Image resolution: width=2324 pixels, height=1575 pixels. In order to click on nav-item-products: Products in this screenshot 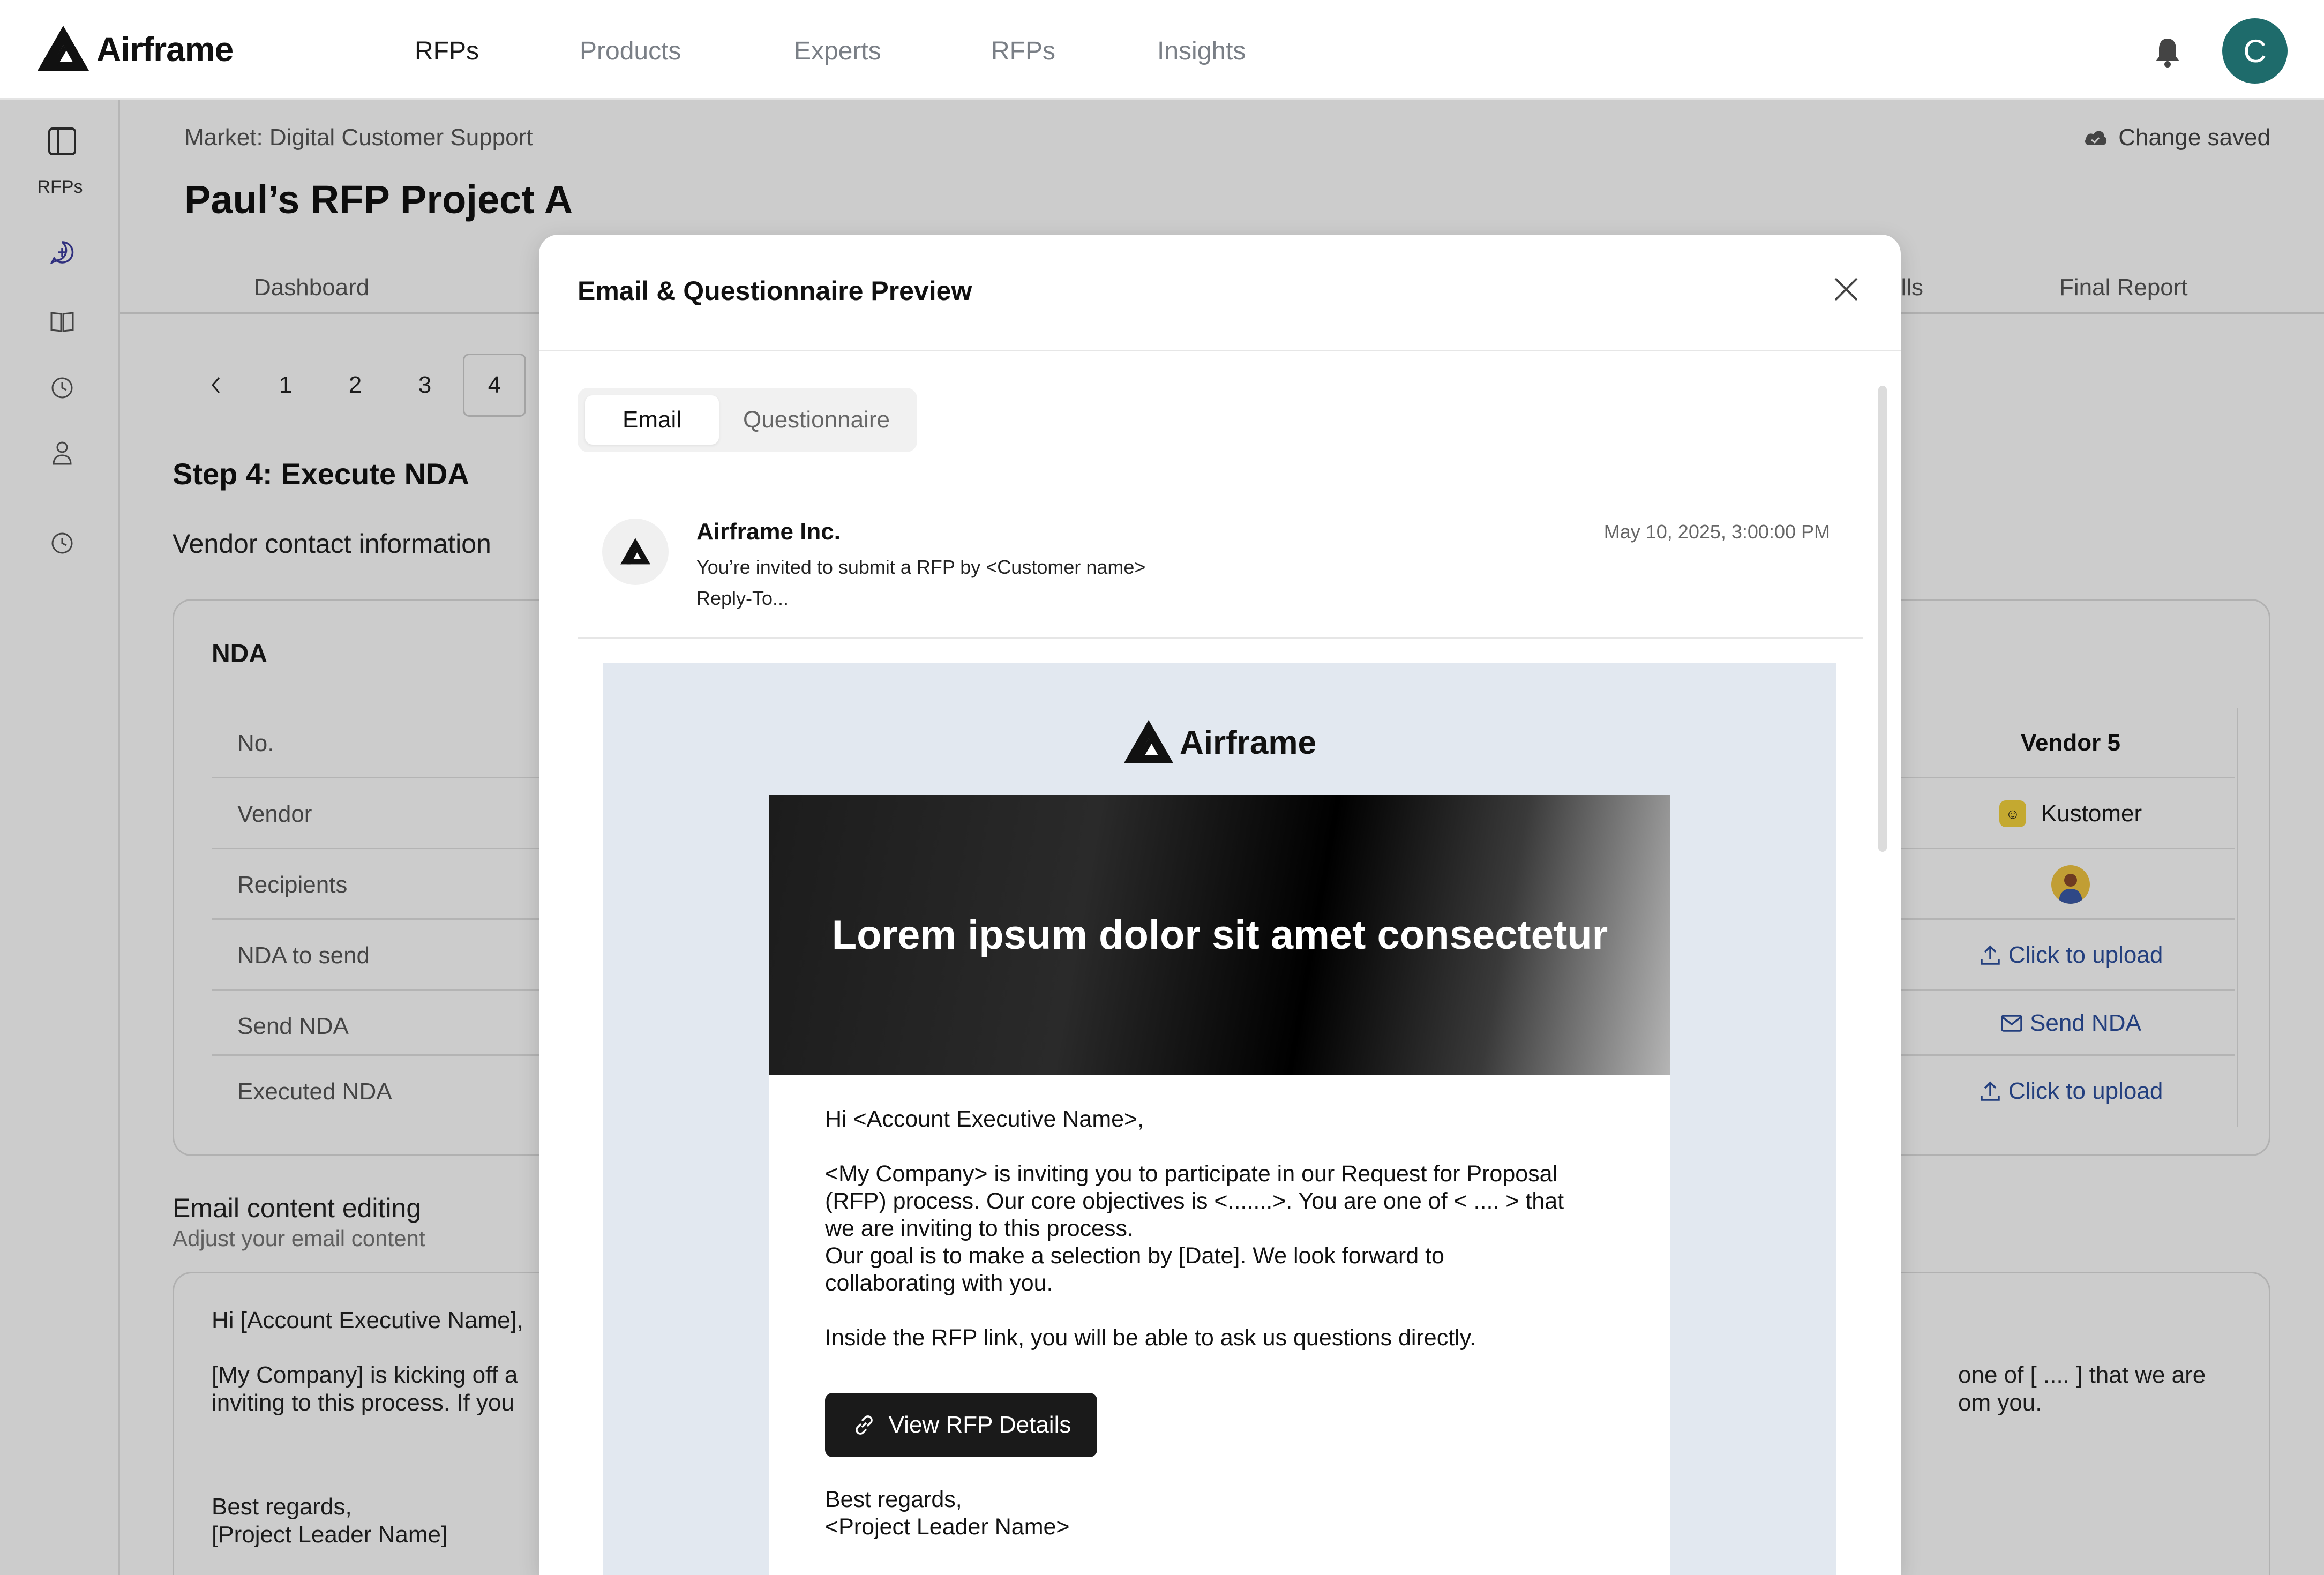, I will do `click(630, 51)`.